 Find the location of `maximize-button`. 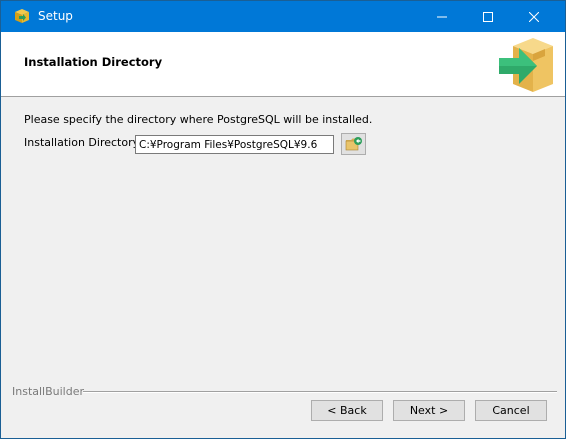

maximize-button is located at coordinates (488, 16).